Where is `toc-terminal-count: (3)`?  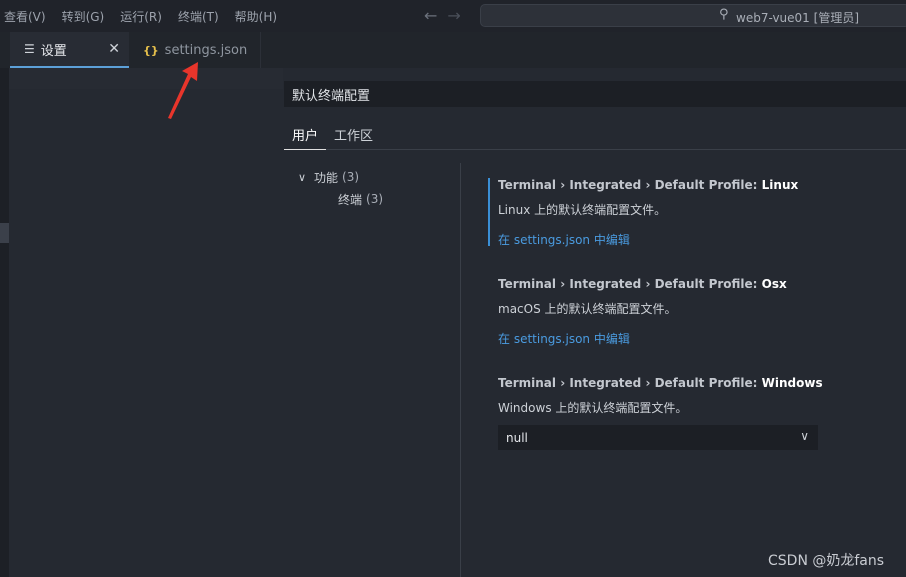
toc-terminal-count: (3) is located at coordinates (375, 199).